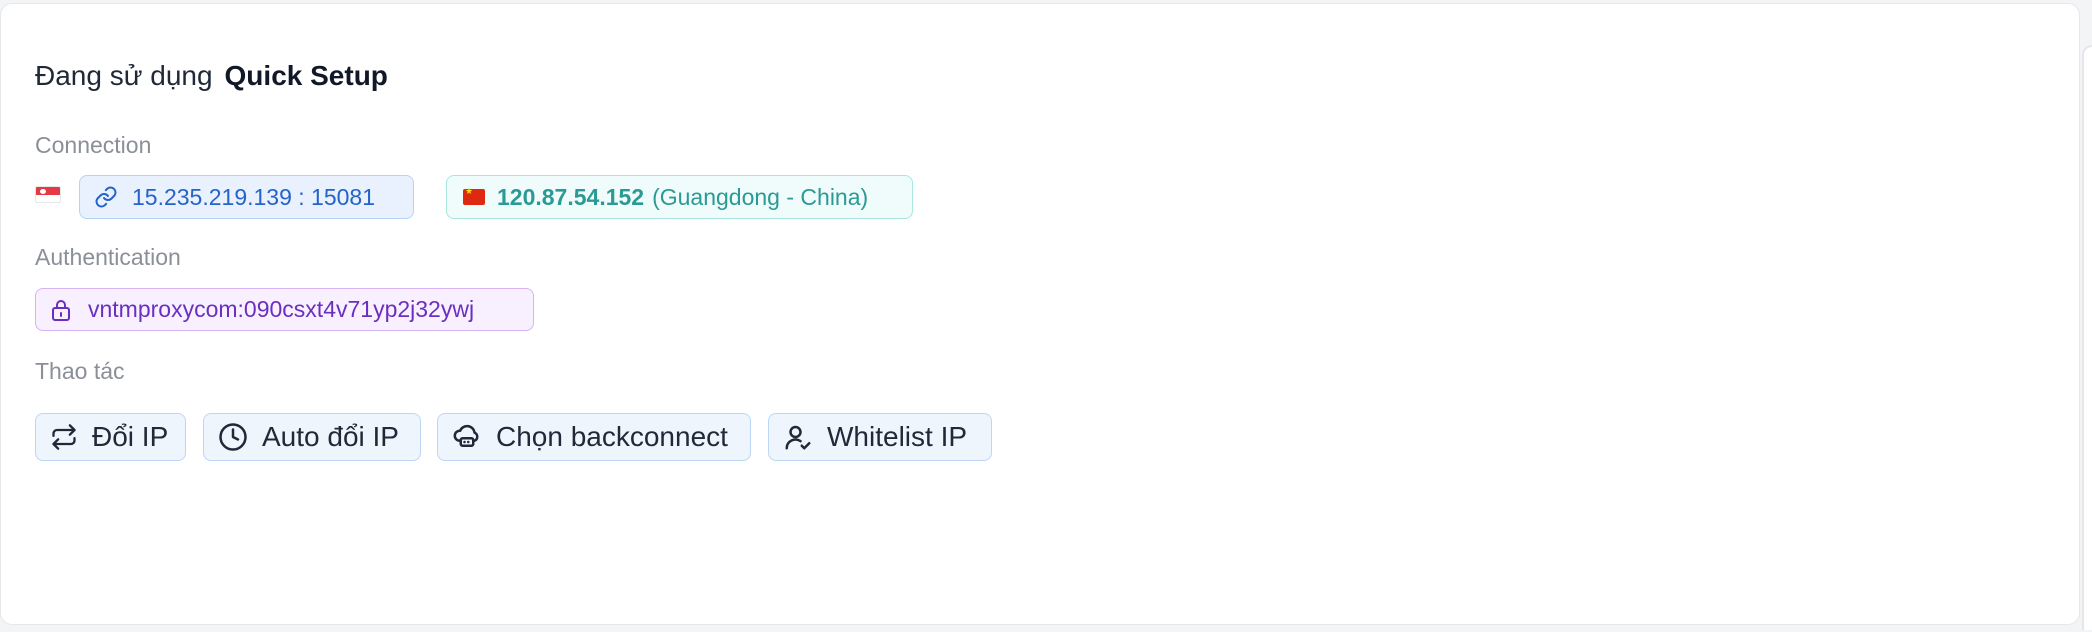 The width and height of the screenshot is (2092, 632). I want to click on china-flag-icon, so click(474, 196).